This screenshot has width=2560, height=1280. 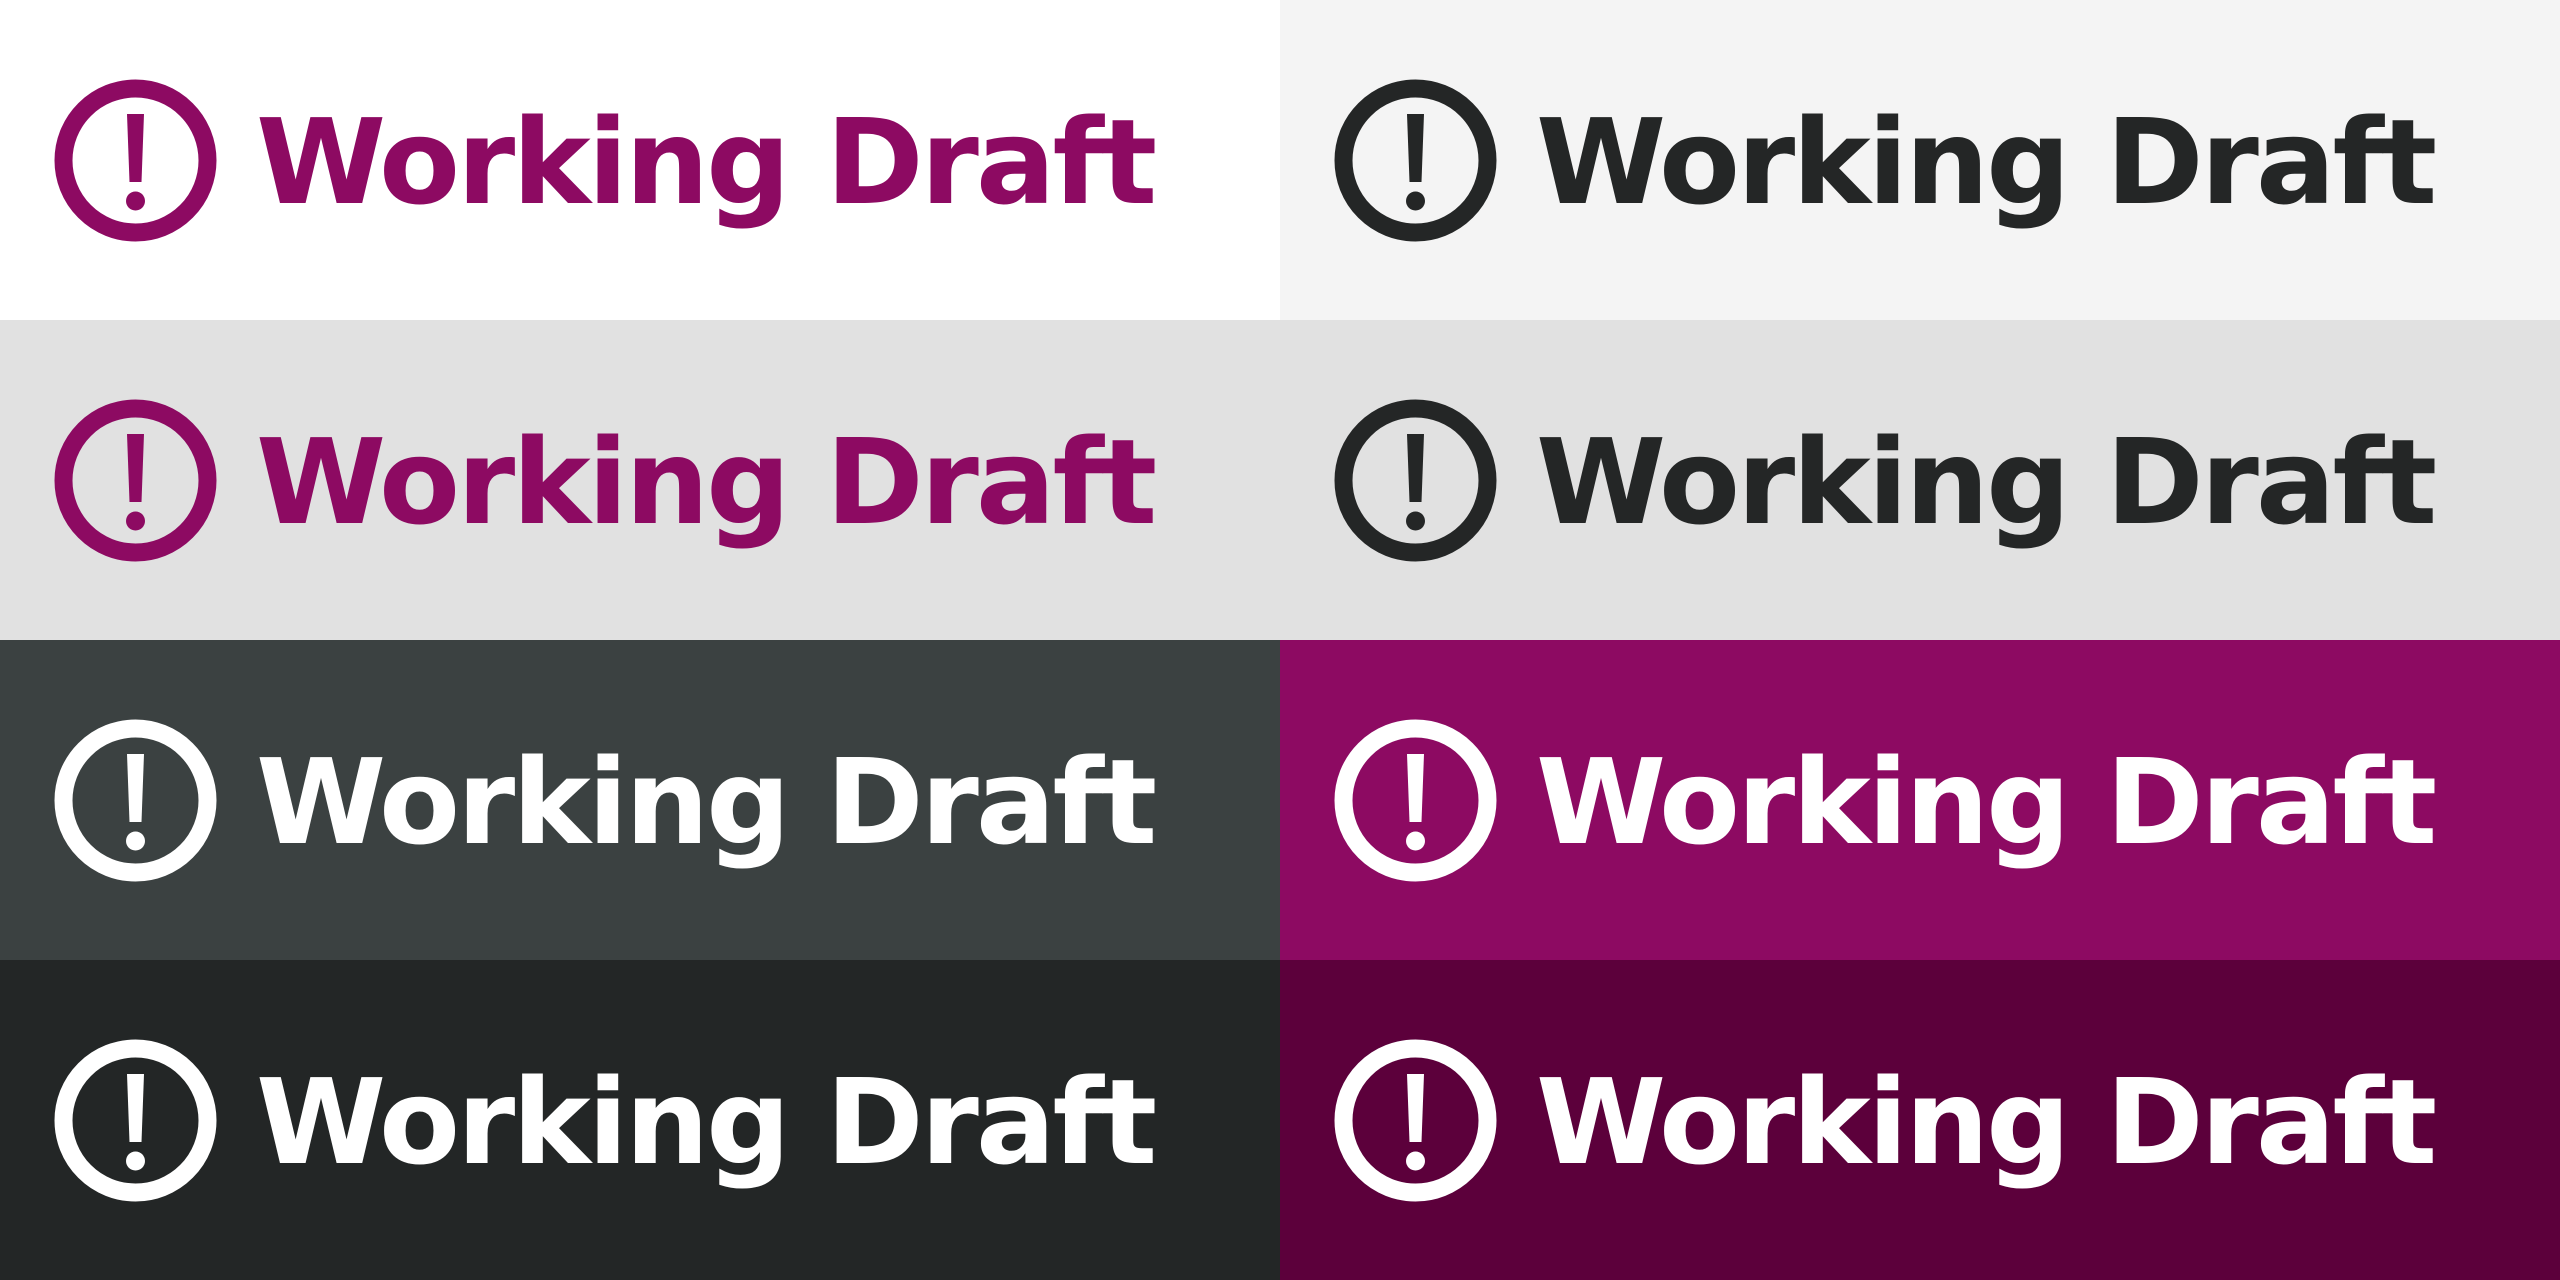 I want to click on tile-charcoal: Working Draft, so click(x=640, y=1120).